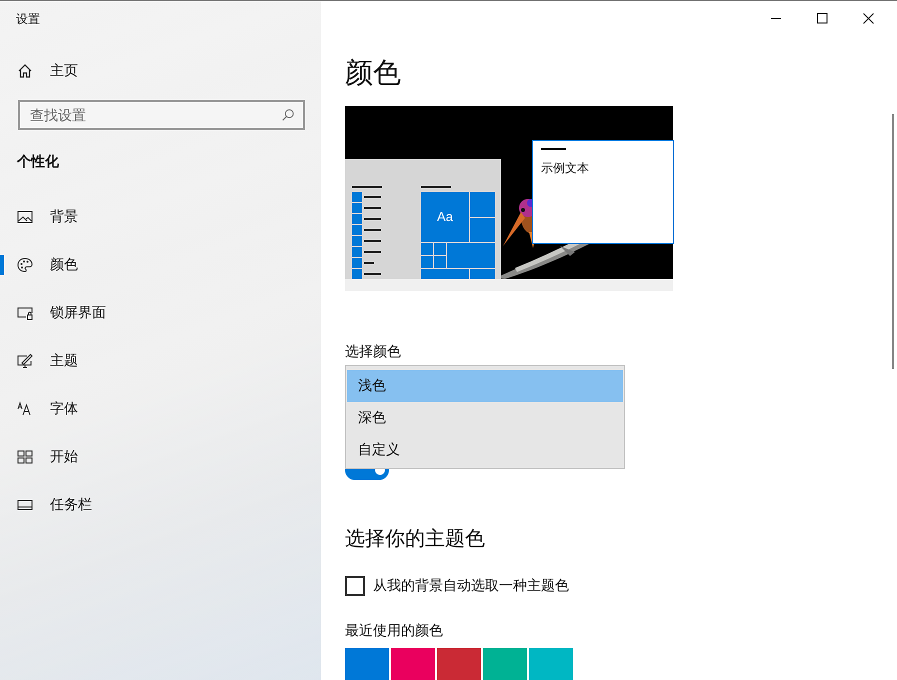 The image size is (897, 680). Describe the element at coordinates (25, 313) in the screenshot. I see `lock-screen-icon` at that location.